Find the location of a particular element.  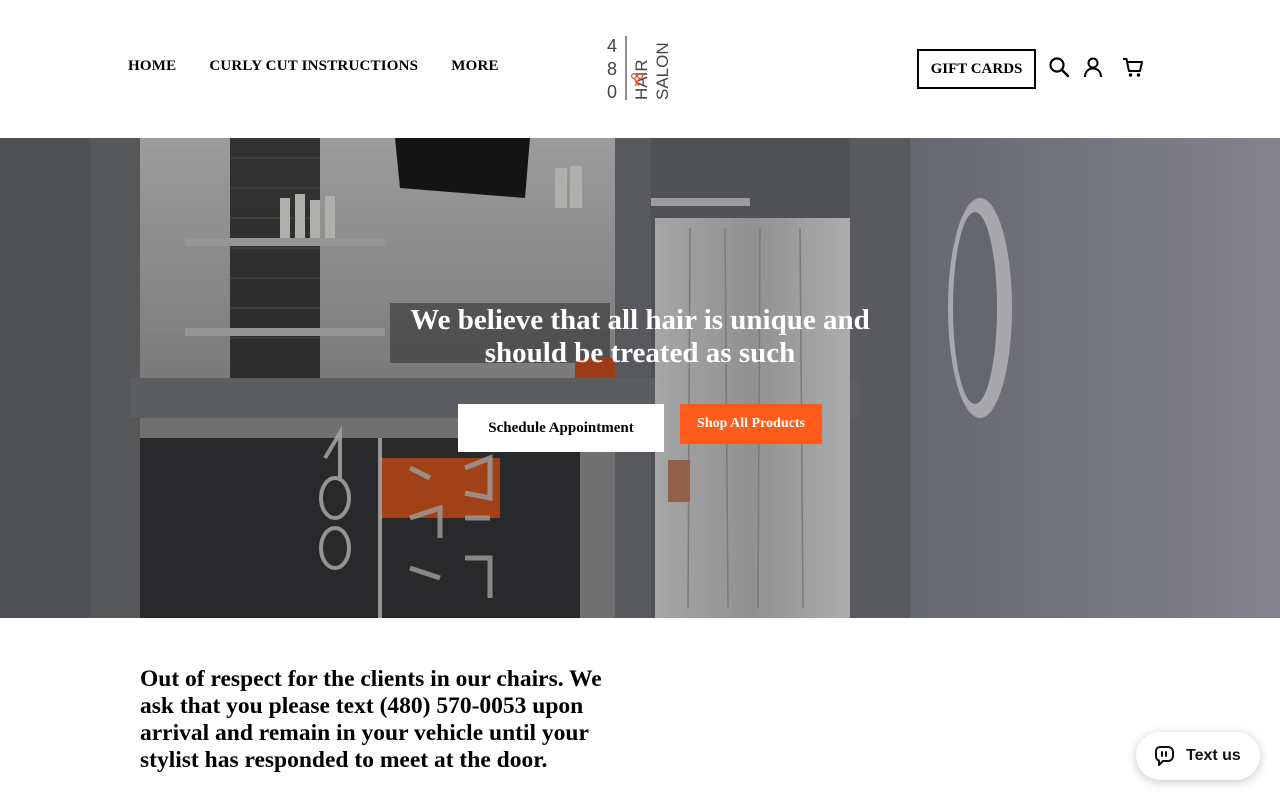

logo-digit-4: 4 is located at coordinates (612, 46).